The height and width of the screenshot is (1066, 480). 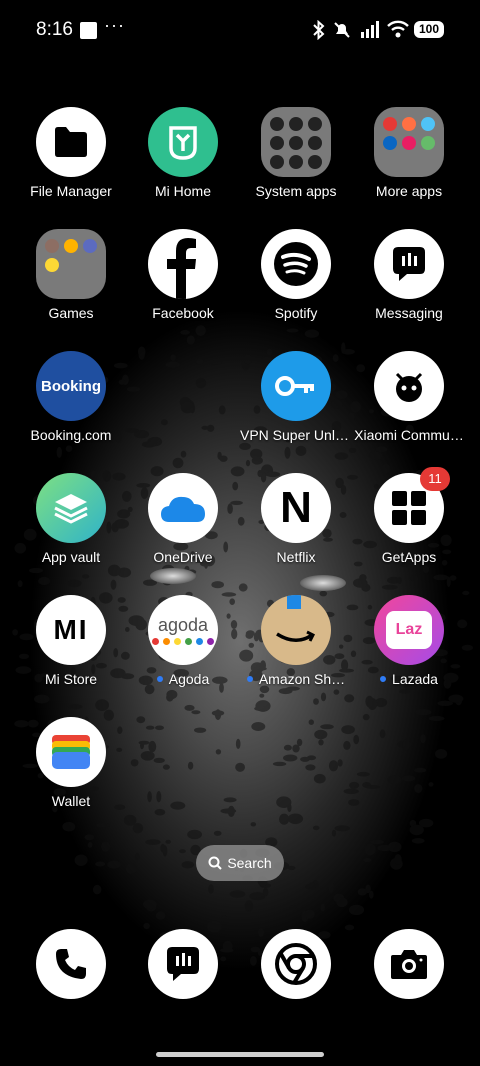 I want to click on netflix-logo-text: N, so click(x=296, y=507).